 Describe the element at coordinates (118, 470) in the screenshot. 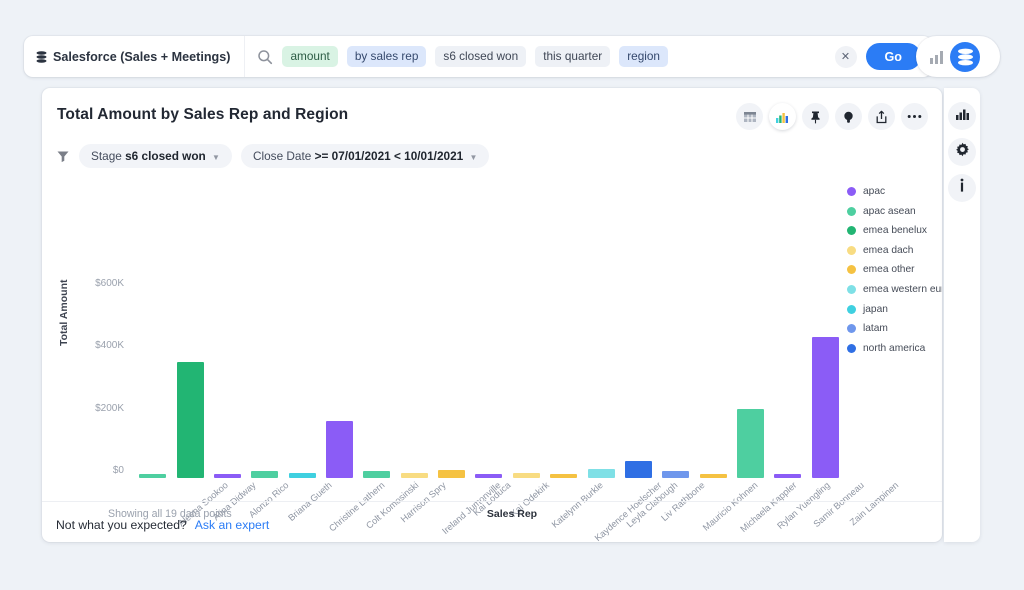

I see `y-axis-tick-label: $0` at that location.